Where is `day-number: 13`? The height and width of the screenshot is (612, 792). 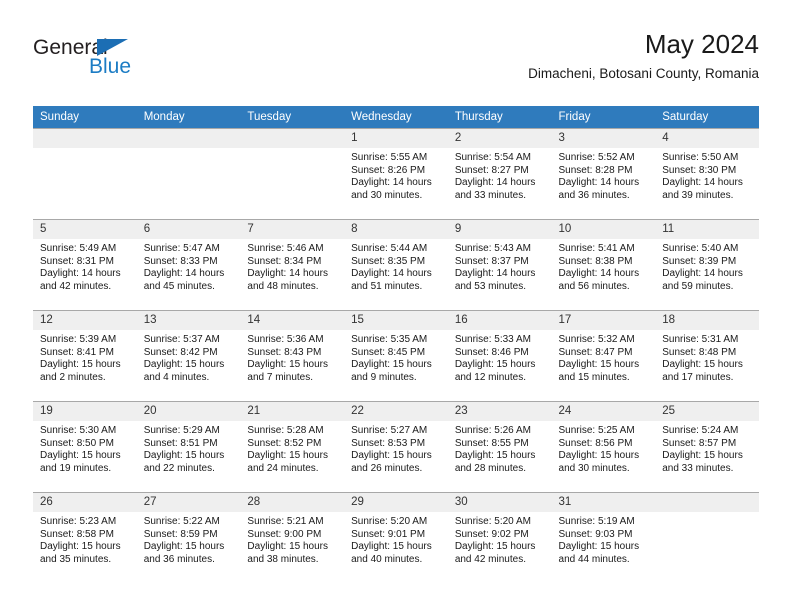 day-number: 13 is located at coordinates (188, 320).